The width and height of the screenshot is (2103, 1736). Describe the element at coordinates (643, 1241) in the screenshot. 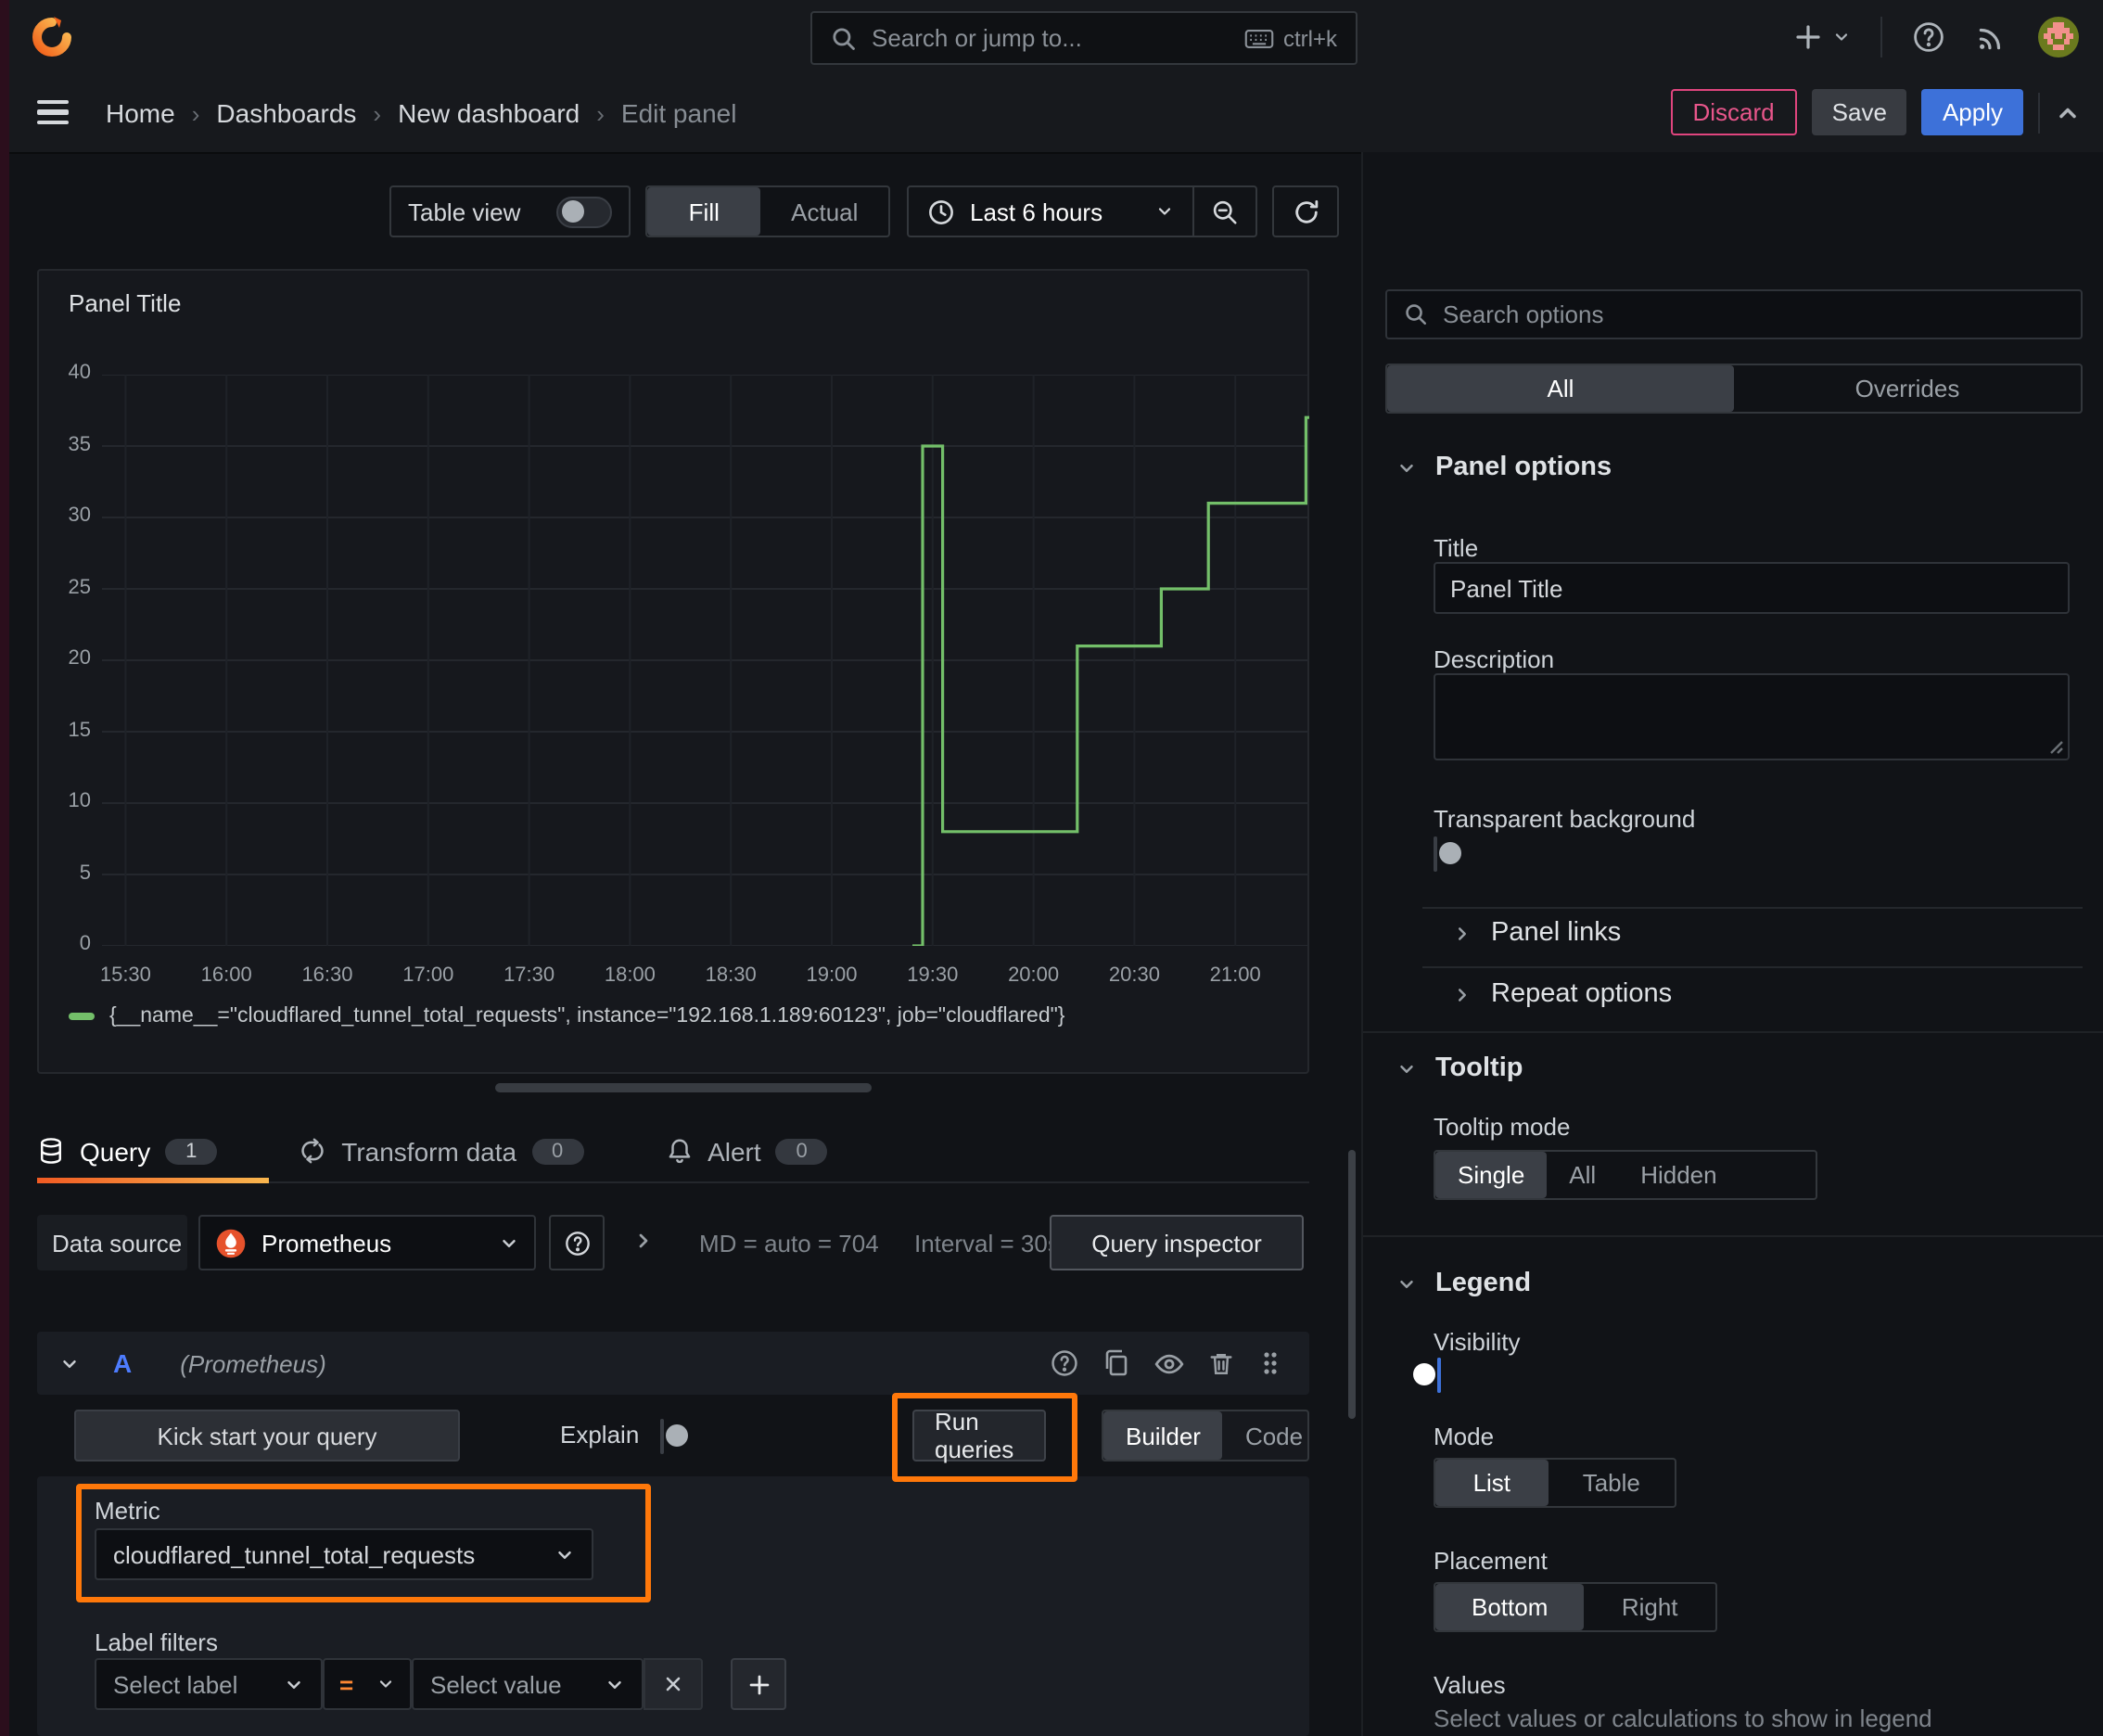

I see `expand-stats-chevron` at that location.